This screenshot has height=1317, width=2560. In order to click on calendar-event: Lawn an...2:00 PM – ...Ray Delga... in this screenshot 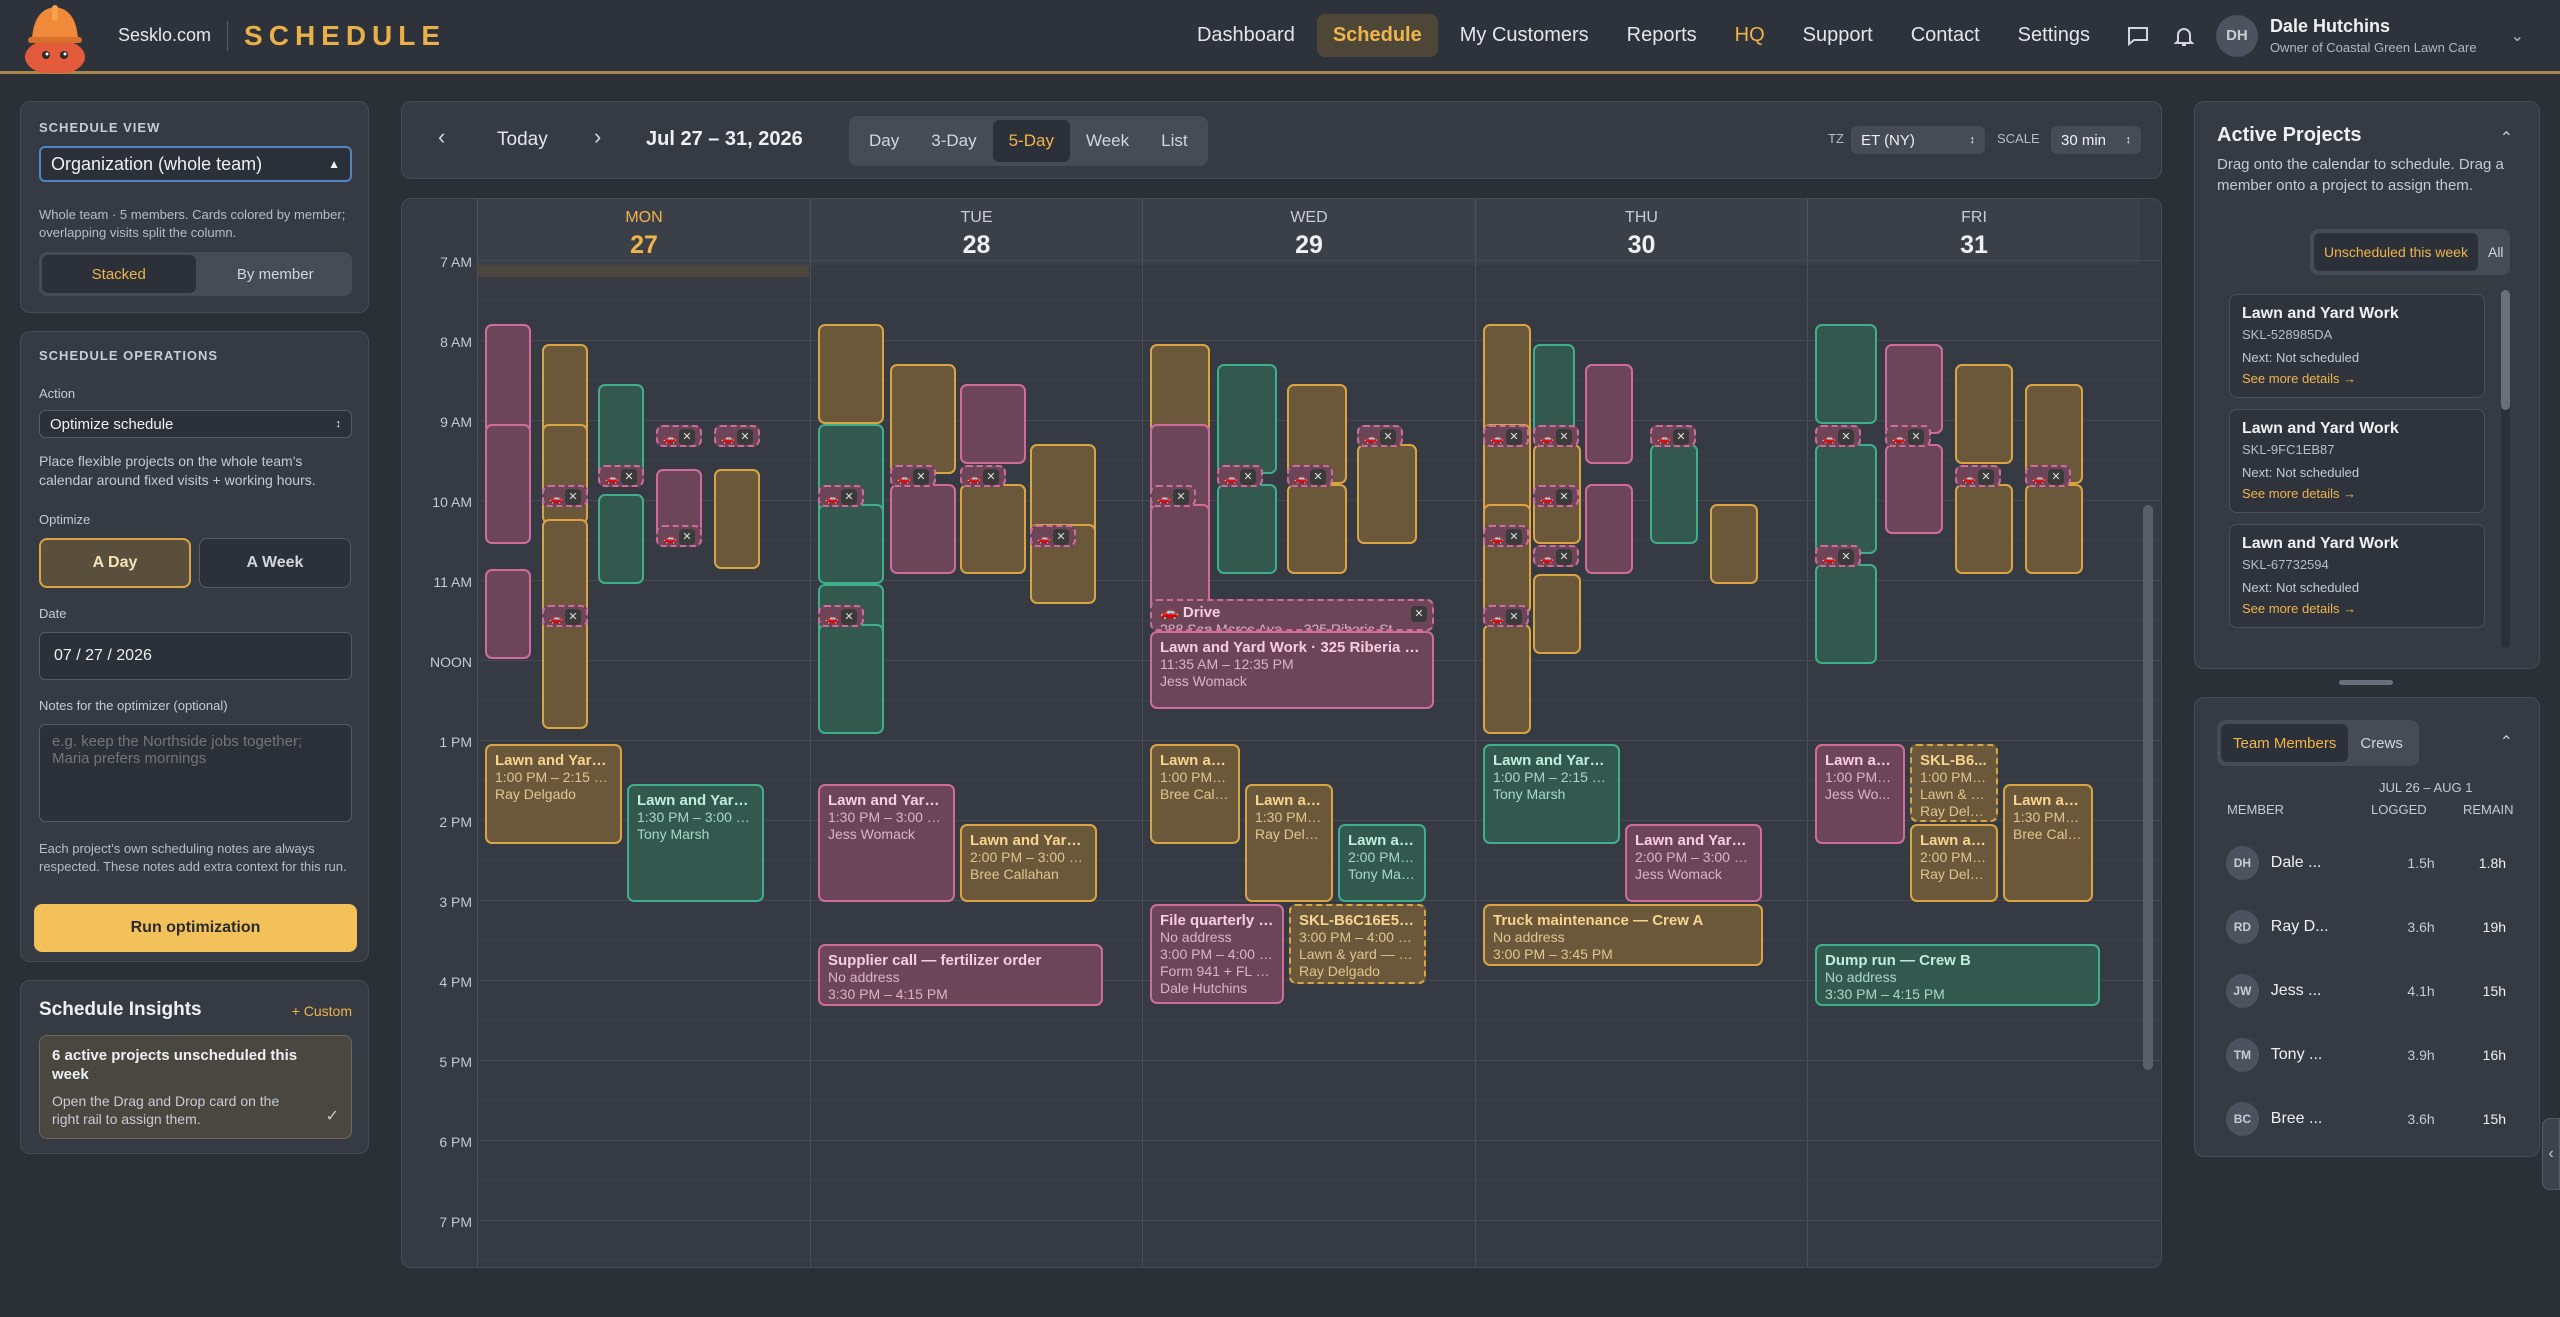, I will do `click(1954, 863)`.